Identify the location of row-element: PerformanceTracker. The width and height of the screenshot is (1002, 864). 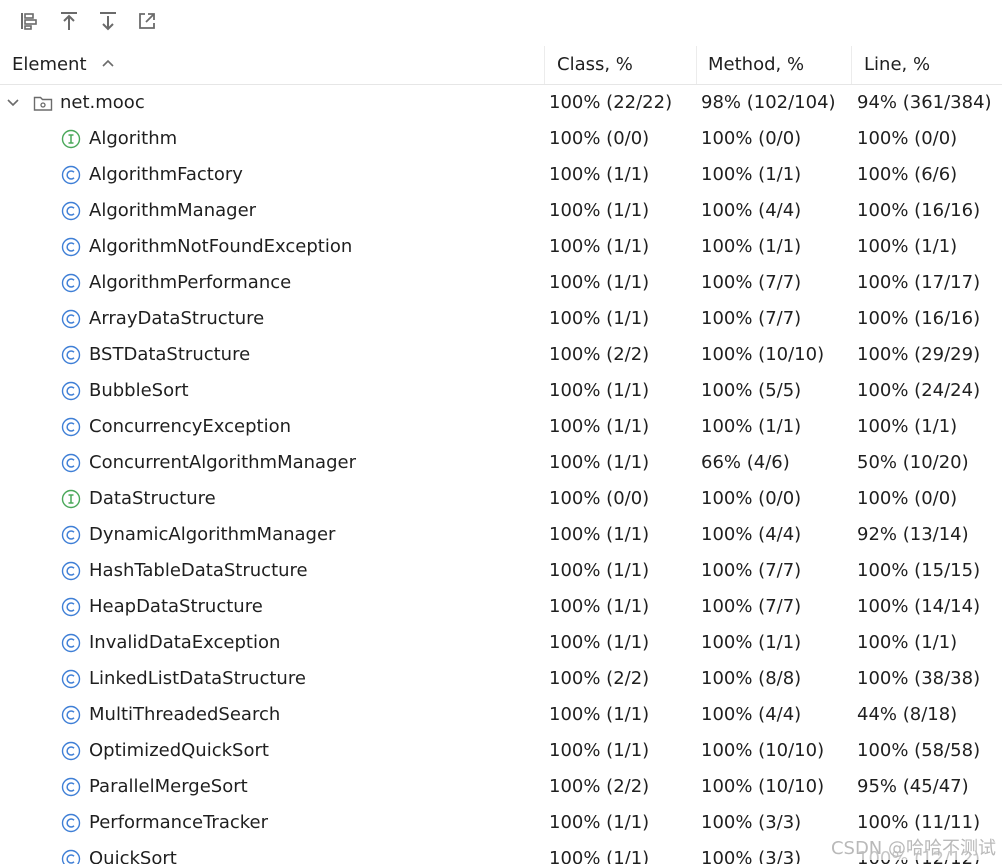
(164, 823).